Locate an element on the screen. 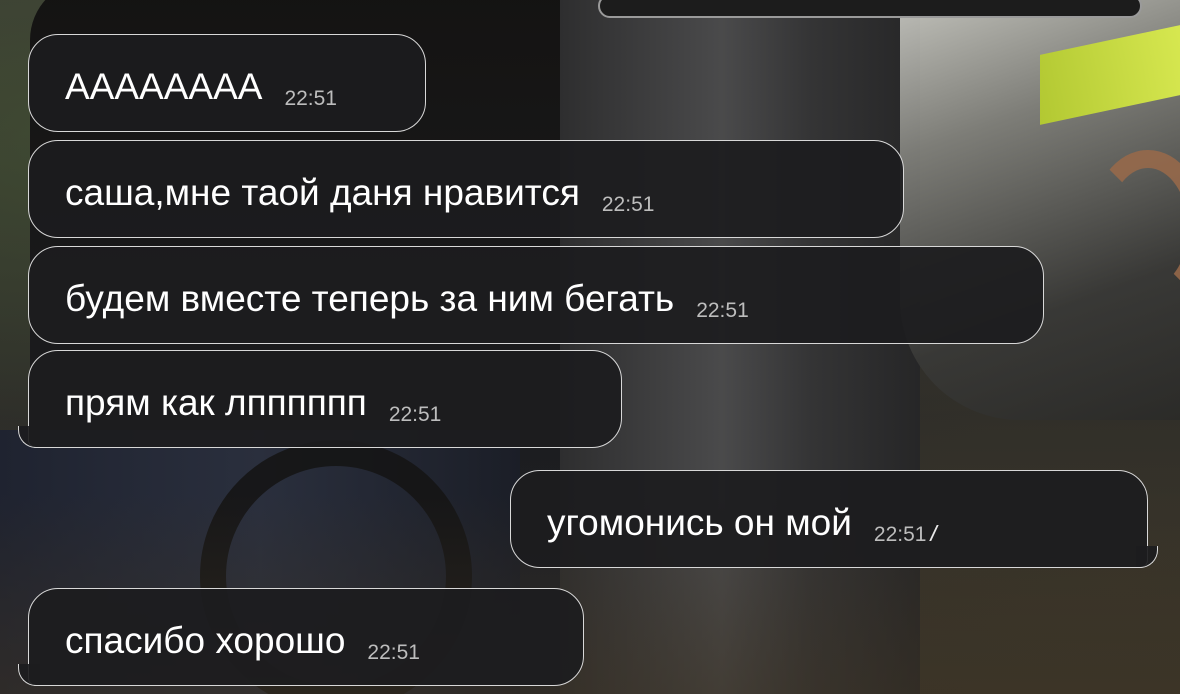 The image size is (1180, 694). message-text: угомонись он мой is located at coordinates (699, 522).